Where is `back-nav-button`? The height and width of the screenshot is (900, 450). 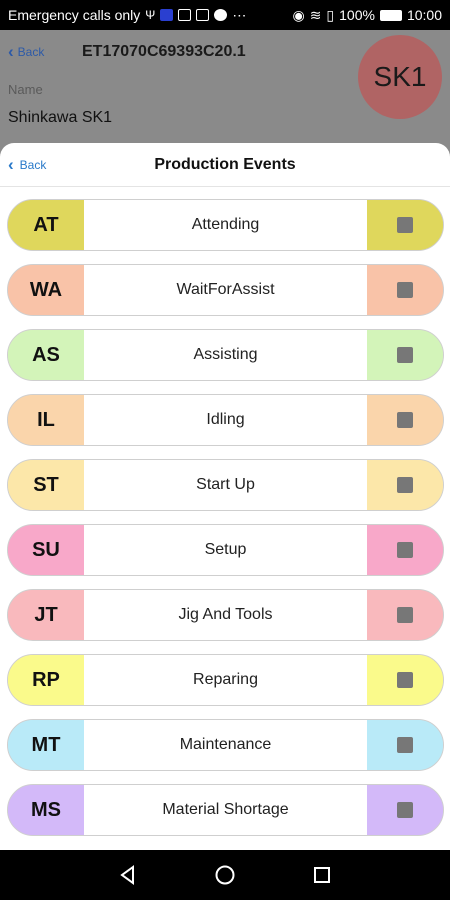
back-nav-button is located at coordinates (128, 875).